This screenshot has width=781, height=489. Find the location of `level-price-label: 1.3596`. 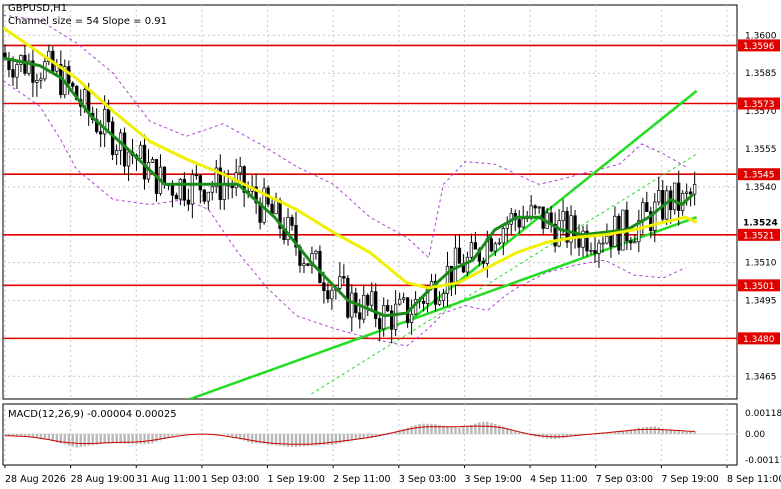

level-price-label: 1.3596 is located at coordinates (759, 47).